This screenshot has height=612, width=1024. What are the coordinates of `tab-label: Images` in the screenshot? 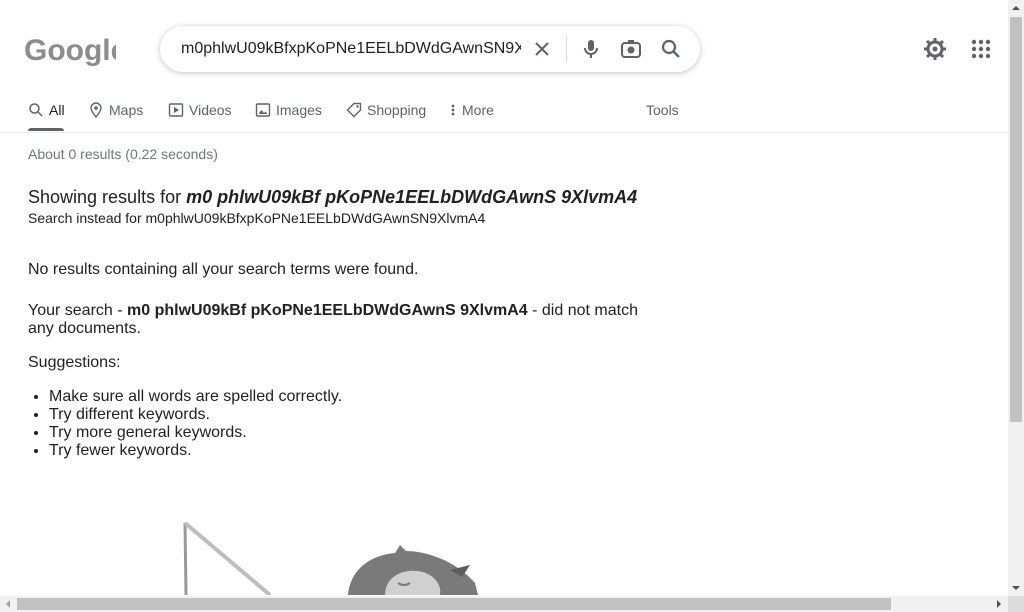 It's located at (299, 110).